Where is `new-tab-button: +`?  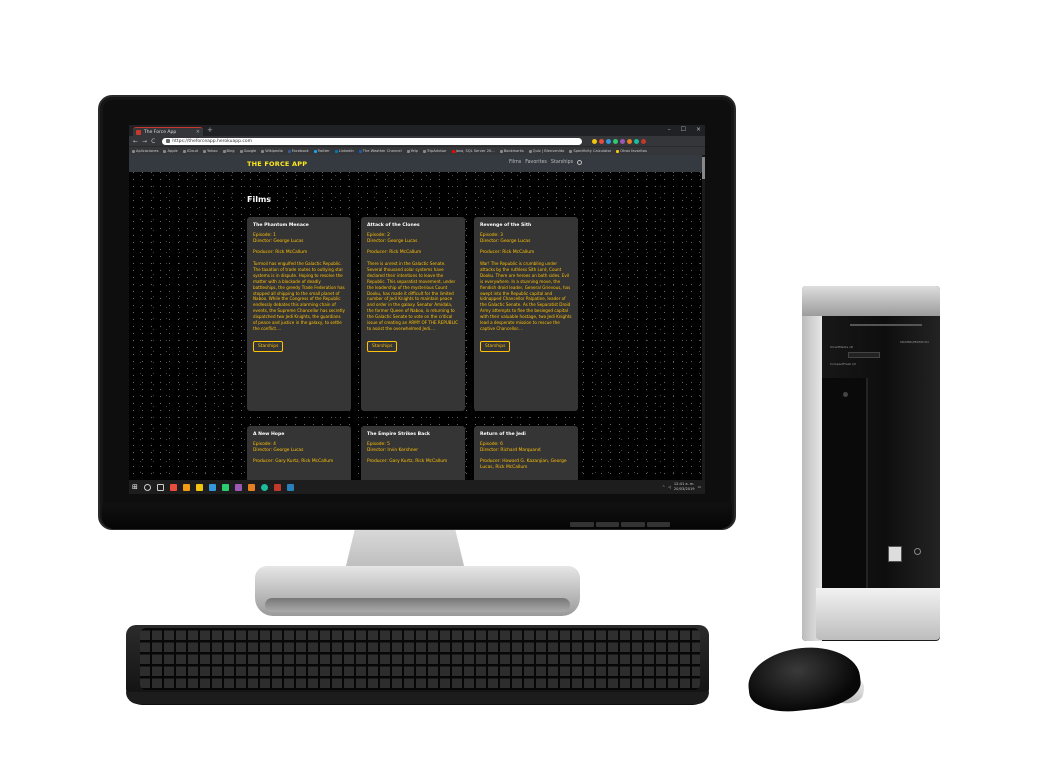 new-tab-button: + is located at coordinates (210, 130).